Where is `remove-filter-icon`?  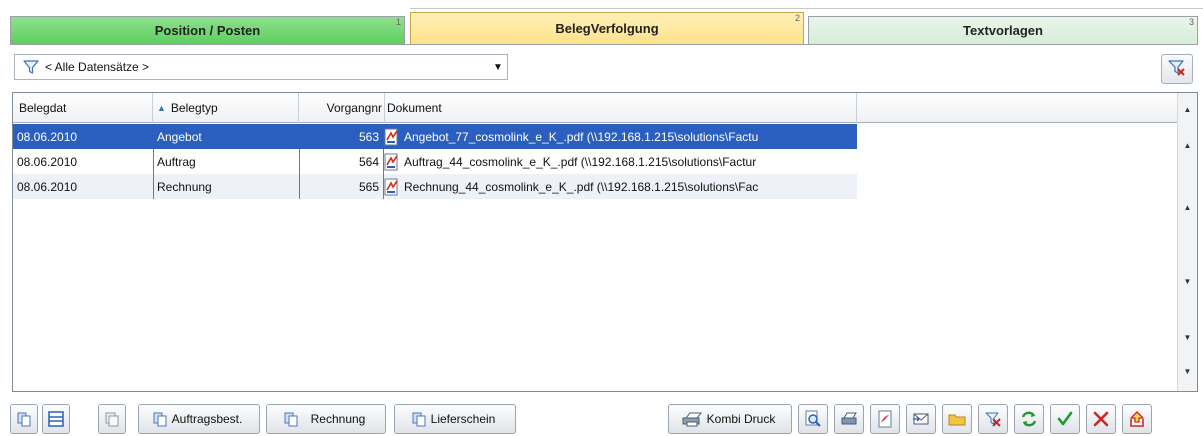 remove-filter-icon is located at coordinates (993, 419).